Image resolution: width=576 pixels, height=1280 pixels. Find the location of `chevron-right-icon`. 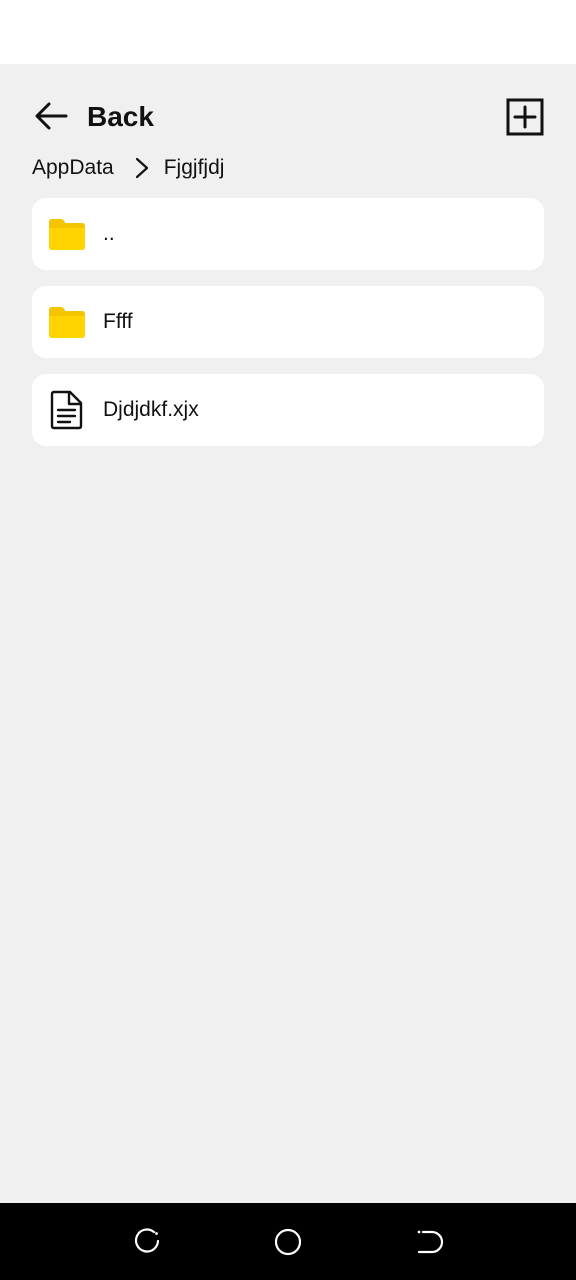

chevron-right-icon is located at coordinates (142, 168).